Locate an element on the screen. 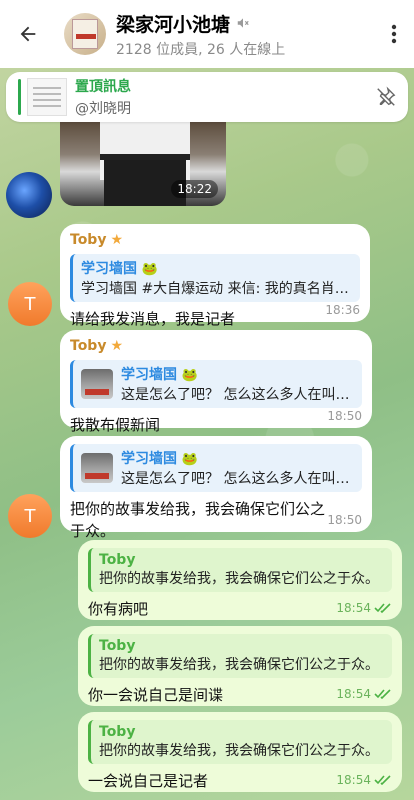 This screenshot has width=414, height=800. muted-speaker-icon is located at coordinates (243, 23).